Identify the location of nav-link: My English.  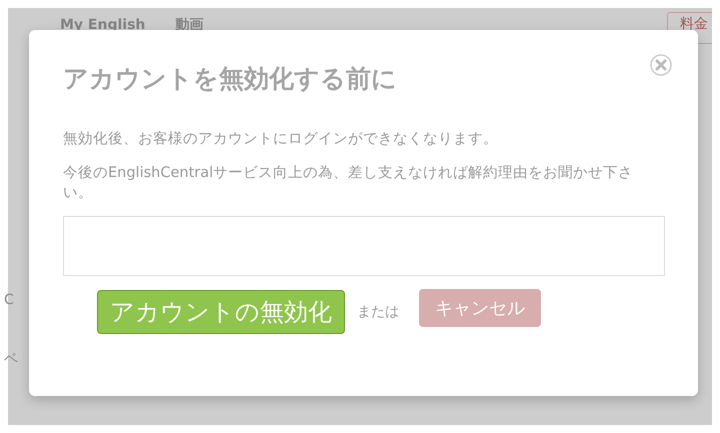
(103, 25).